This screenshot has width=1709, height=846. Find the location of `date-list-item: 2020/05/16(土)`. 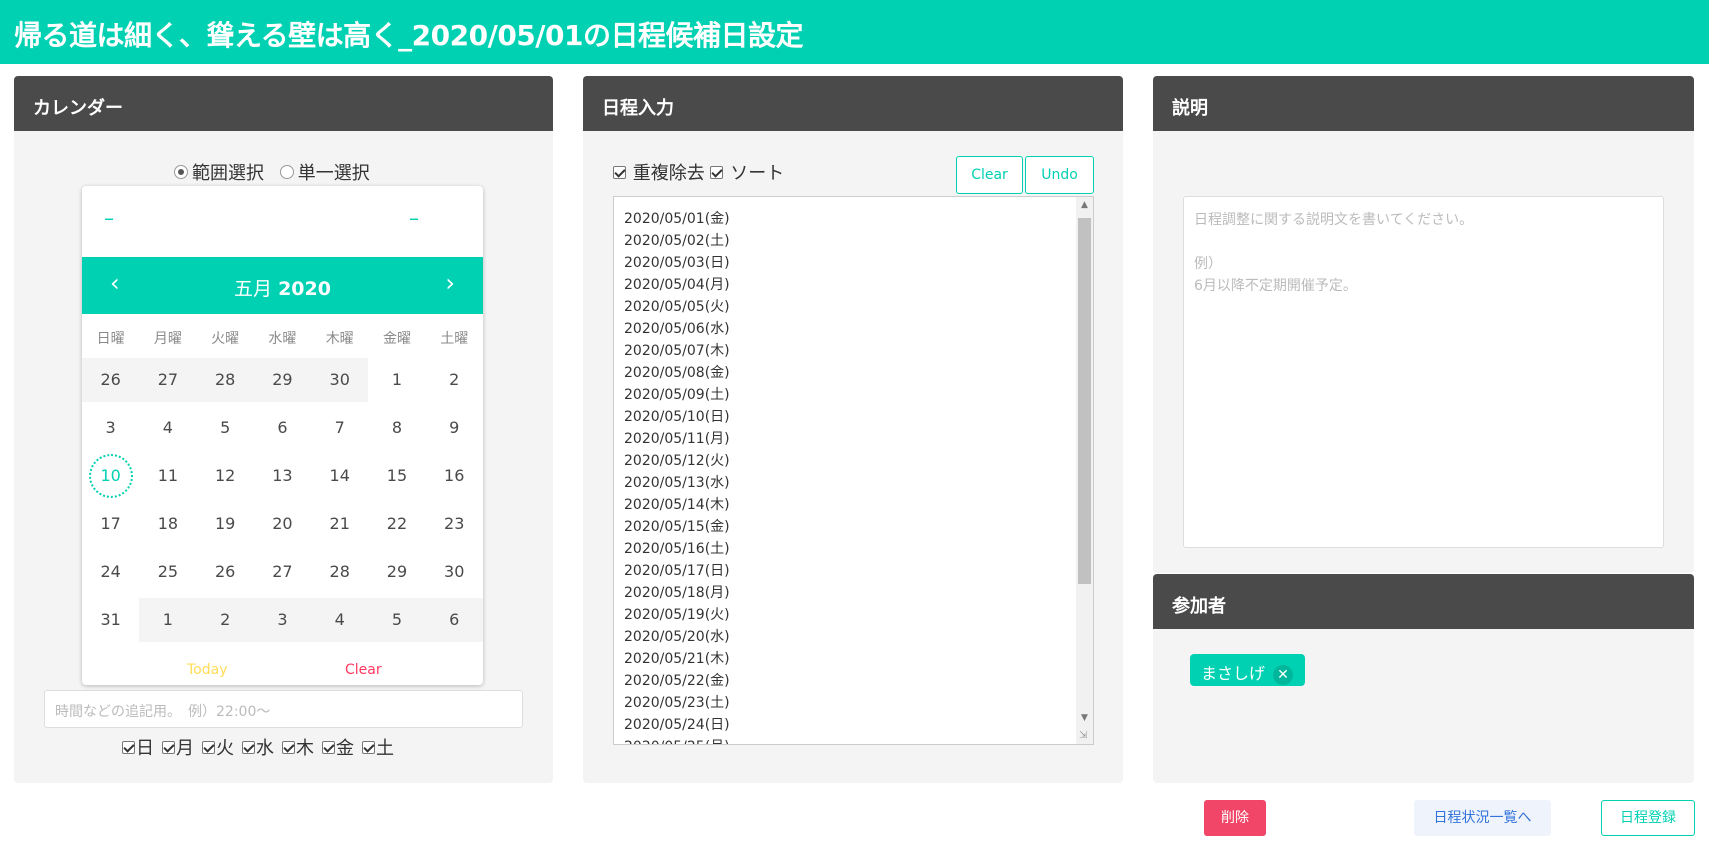

date-list-item: 2020/05/16(土) is located at coordinates (677, 549).